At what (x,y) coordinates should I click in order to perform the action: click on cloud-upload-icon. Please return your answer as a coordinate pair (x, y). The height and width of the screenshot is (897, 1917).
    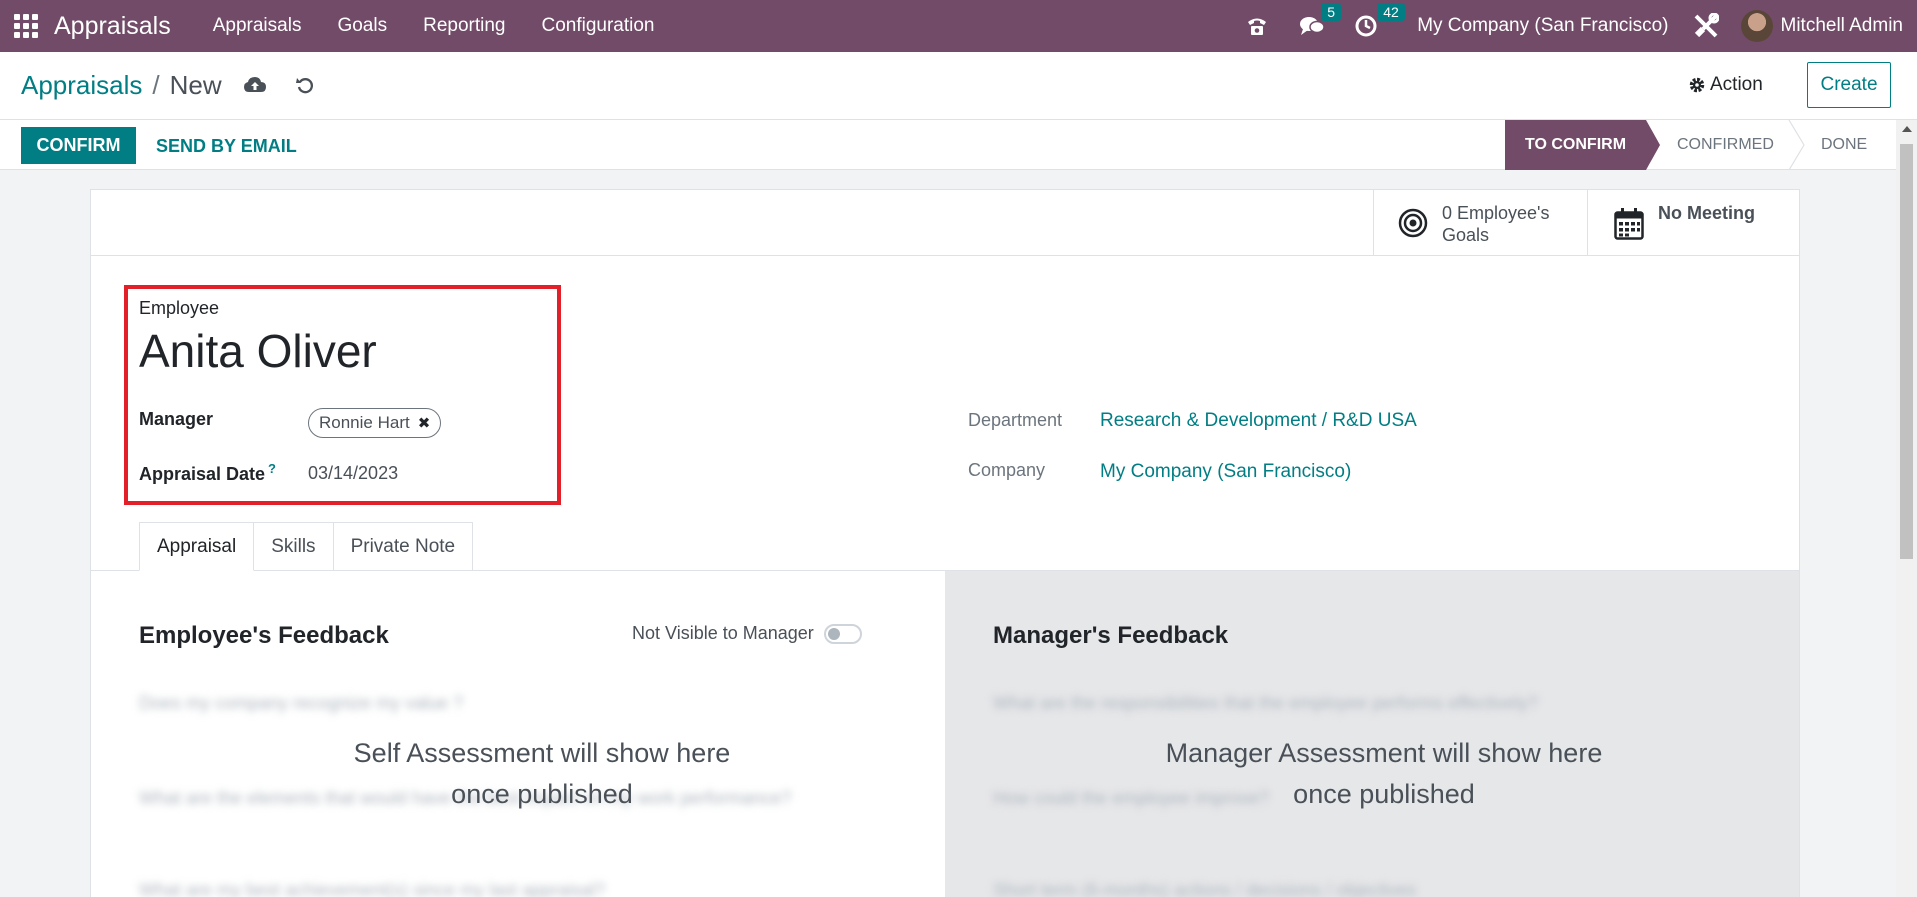
    Looking at the image, I should click on (254, 85).